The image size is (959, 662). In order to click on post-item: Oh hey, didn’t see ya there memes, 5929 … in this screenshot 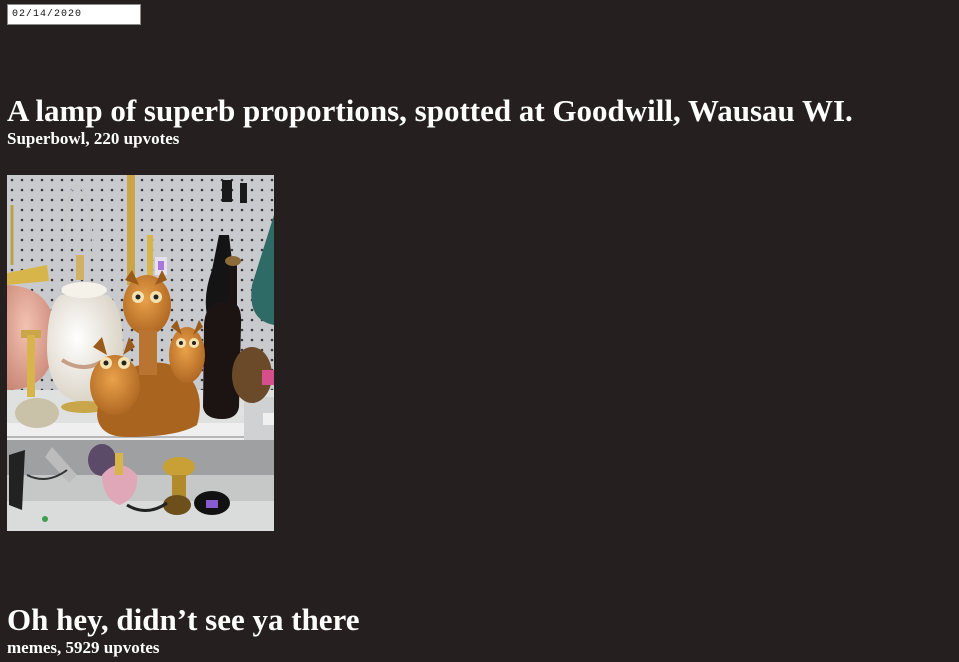, I will do `click(183, 629)`.